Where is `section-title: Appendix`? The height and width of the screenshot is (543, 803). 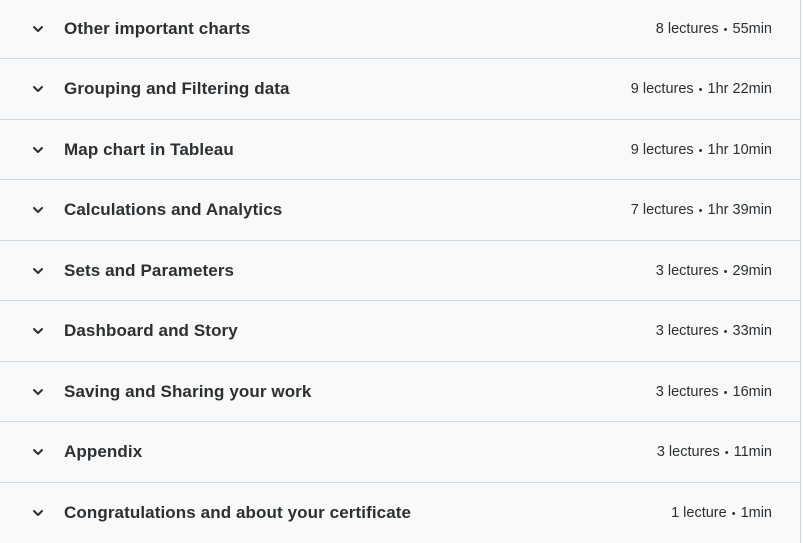
section-title: Appendix is located at coordinates (103, 451).